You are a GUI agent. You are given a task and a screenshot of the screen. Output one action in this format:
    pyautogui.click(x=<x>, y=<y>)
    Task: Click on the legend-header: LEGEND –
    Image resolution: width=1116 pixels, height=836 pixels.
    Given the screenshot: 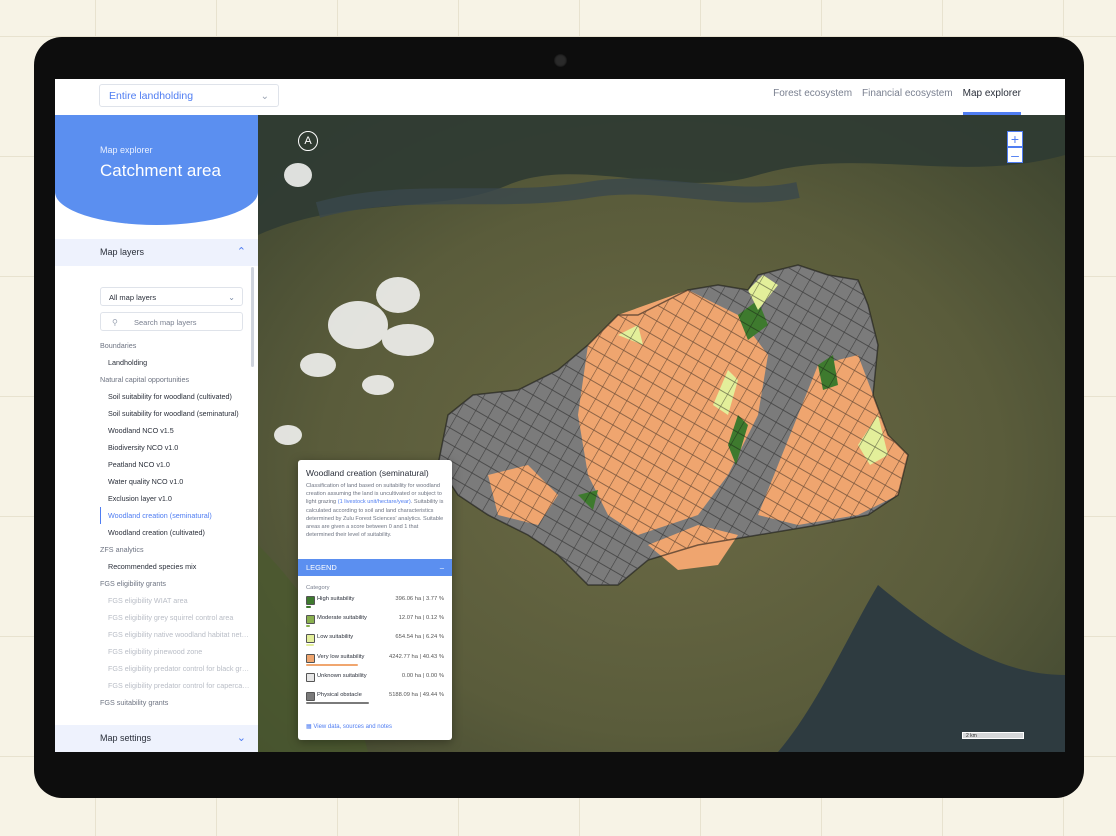 What is the action you would take?
    pyautogui.click(x=375, y=567)
    